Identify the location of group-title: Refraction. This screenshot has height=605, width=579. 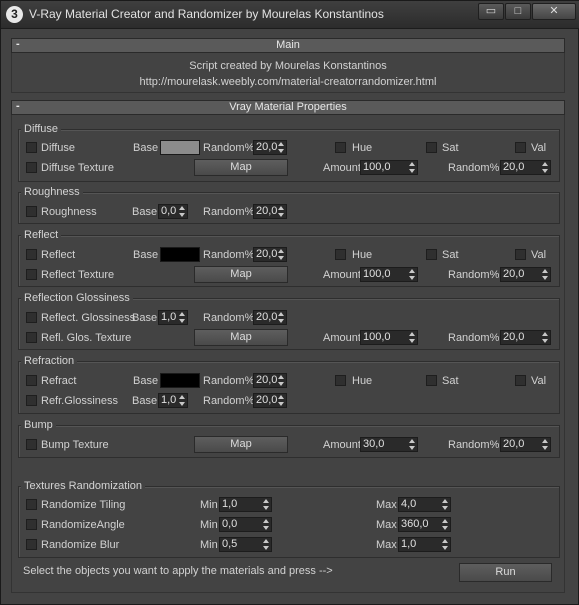
(49, 361).